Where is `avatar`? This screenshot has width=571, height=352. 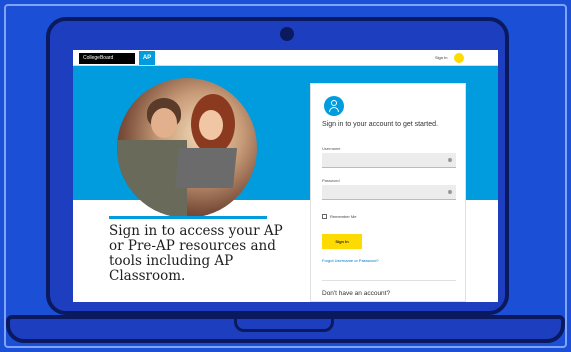 avatar is located at coordinates (459, 58).